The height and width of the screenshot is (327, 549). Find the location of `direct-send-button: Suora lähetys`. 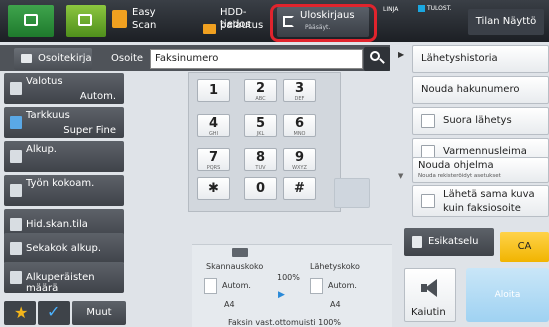

direct-send-button: Suora lähetys is located at coordinates (480, 121).